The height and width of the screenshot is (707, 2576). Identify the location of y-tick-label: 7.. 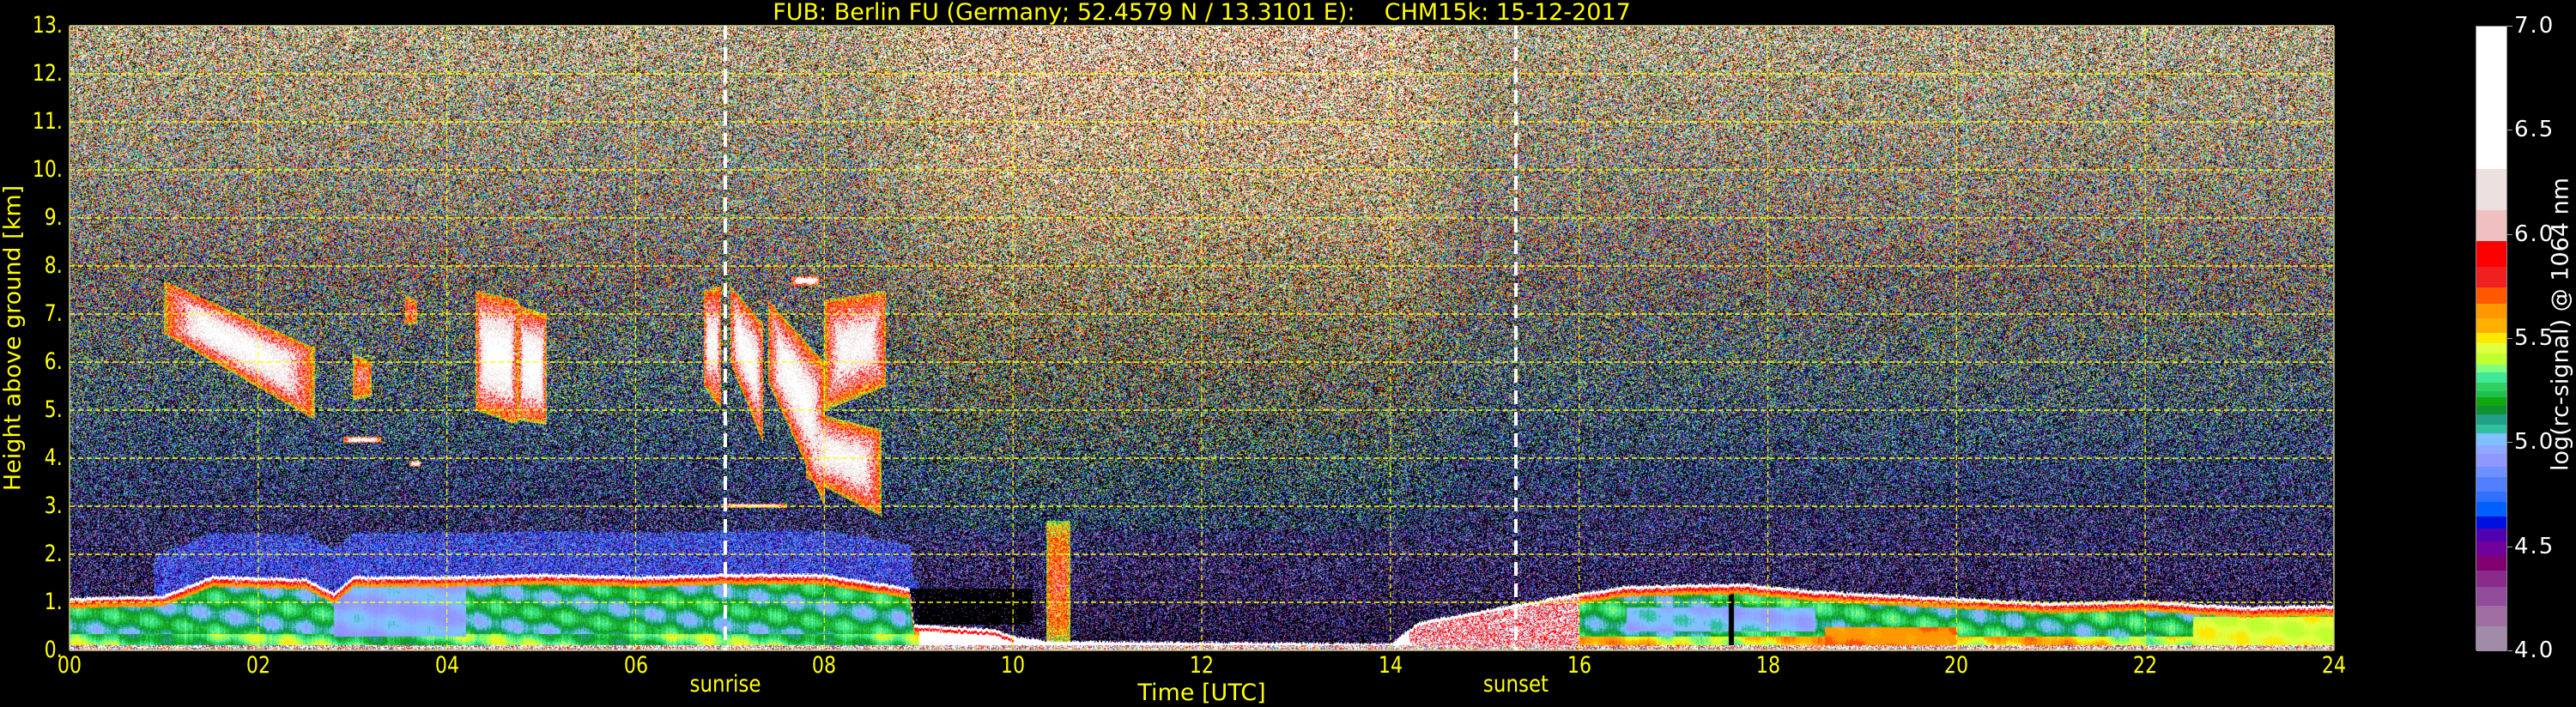
(53, 314).